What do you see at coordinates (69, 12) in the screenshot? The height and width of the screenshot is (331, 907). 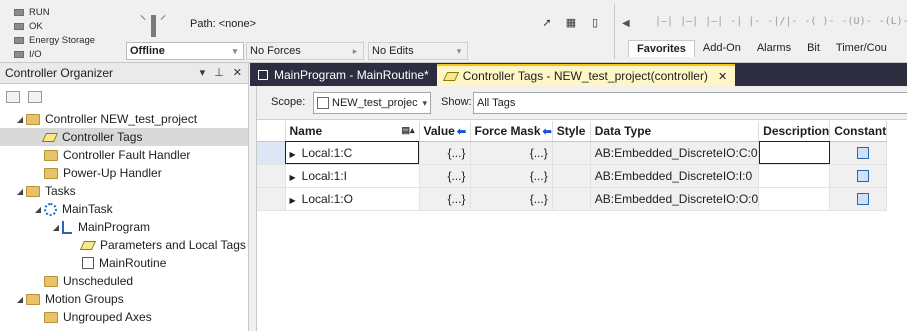 I see `status-run: RUN` at bounding box center [69, 12].